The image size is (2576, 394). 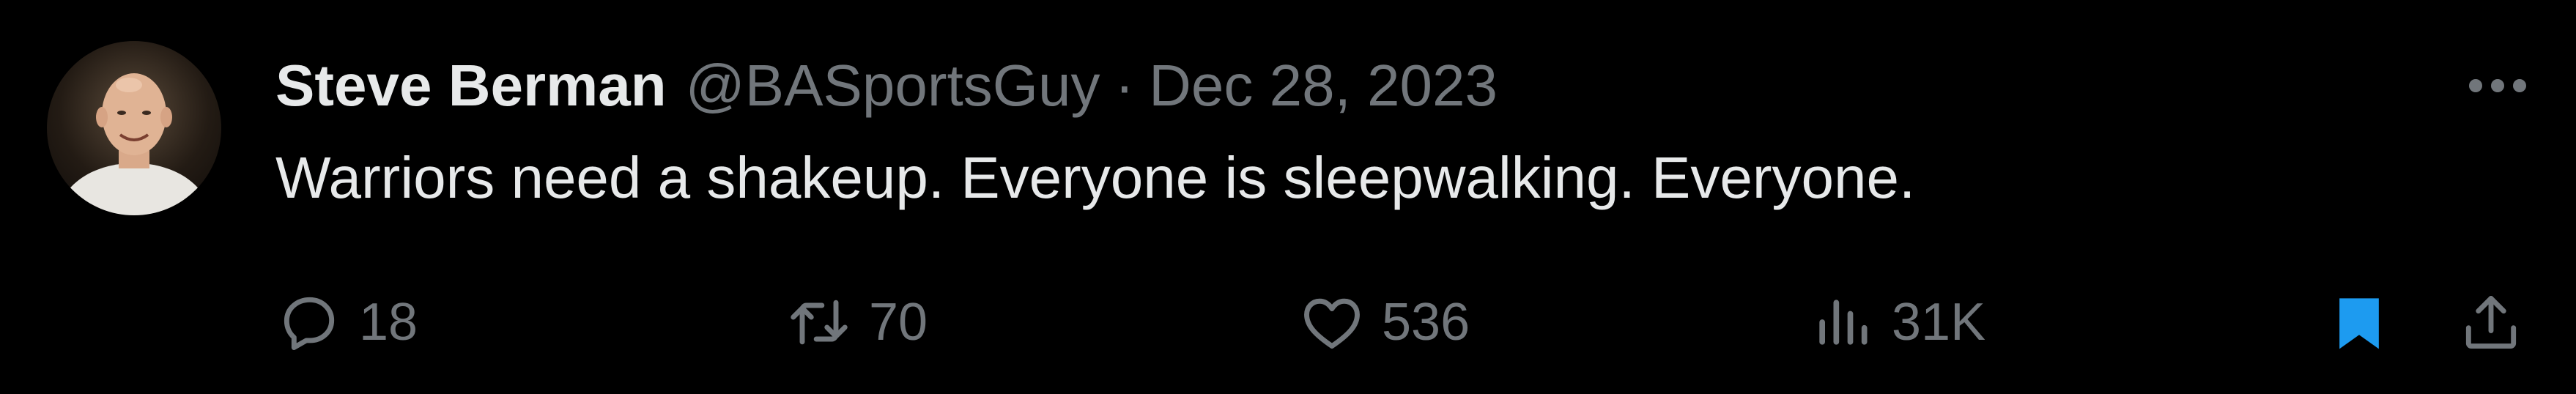 I want to click on more-horizontal-icon, so click(x=2497, y=85).